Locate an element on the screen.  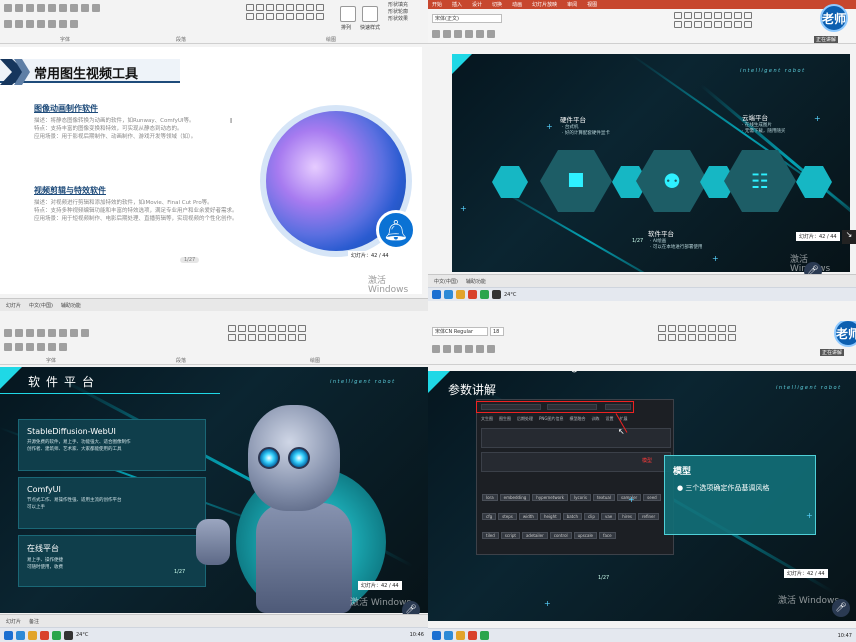
head-icon: ⚉ is located at coordinates (672, 181).